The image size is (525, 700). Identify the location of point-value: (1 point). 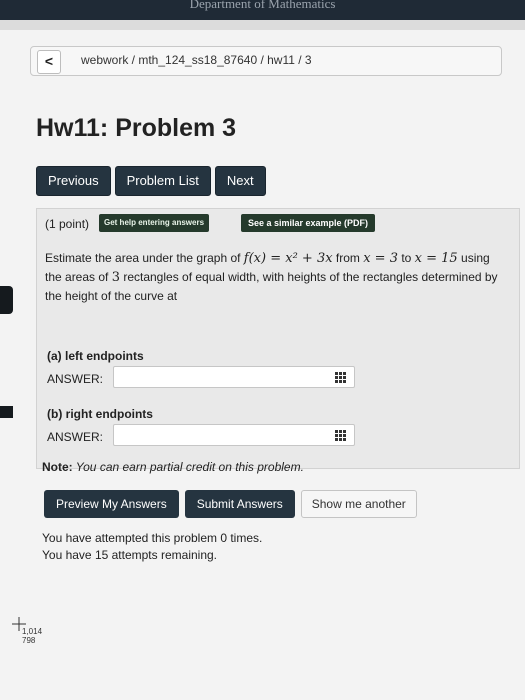
(67, 224).